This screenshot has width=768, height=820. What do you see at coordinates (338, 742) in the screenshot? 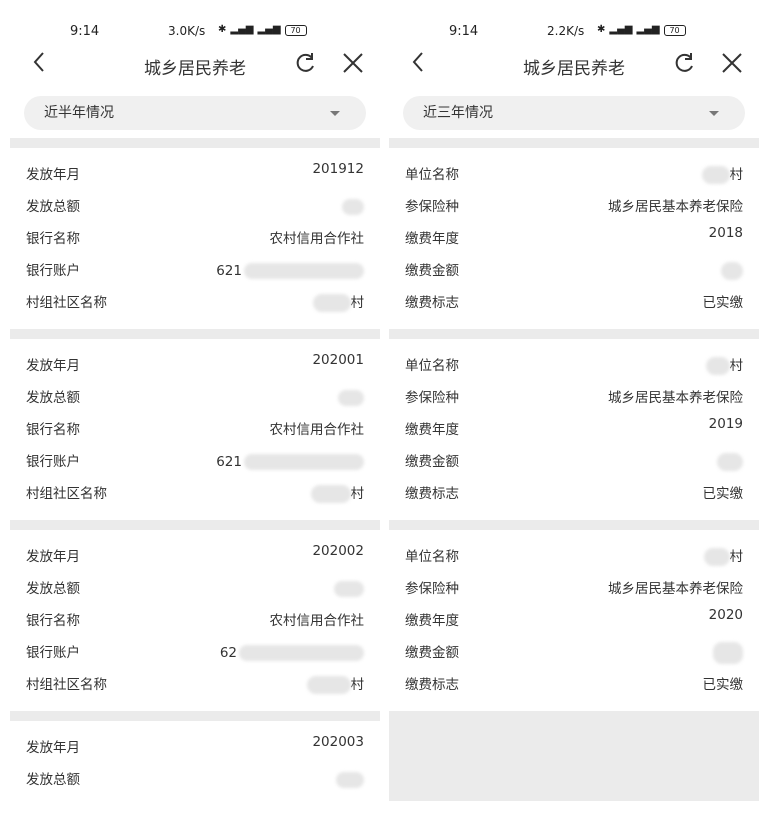
I see `value-month: 202003` at bounding box center [338, 742].